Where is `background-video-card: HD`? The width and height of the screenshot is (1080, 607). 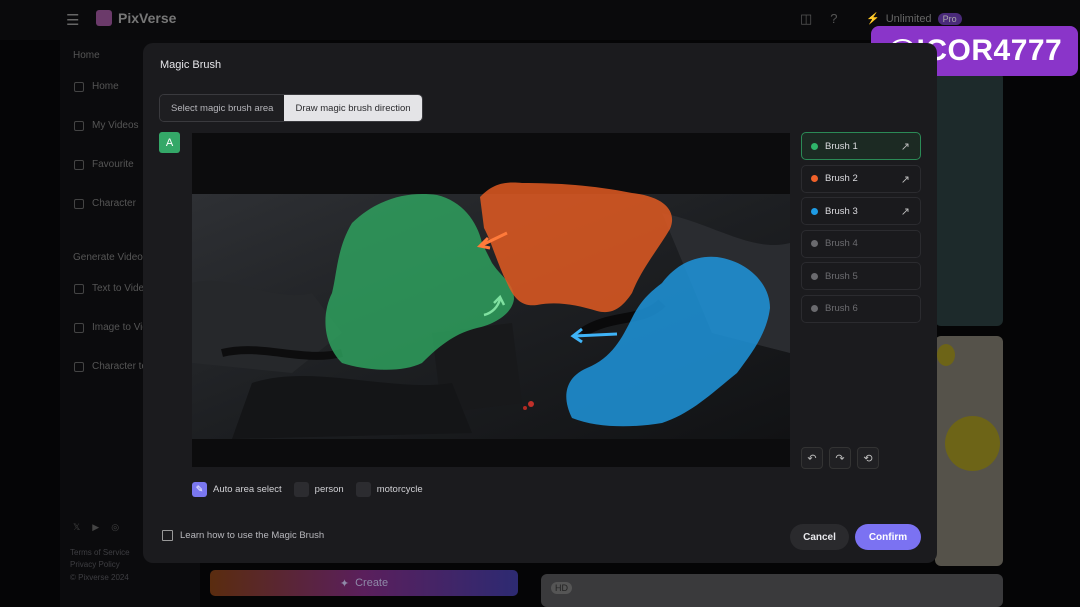
background-video-card: HD is located at coordinates (772, 590).